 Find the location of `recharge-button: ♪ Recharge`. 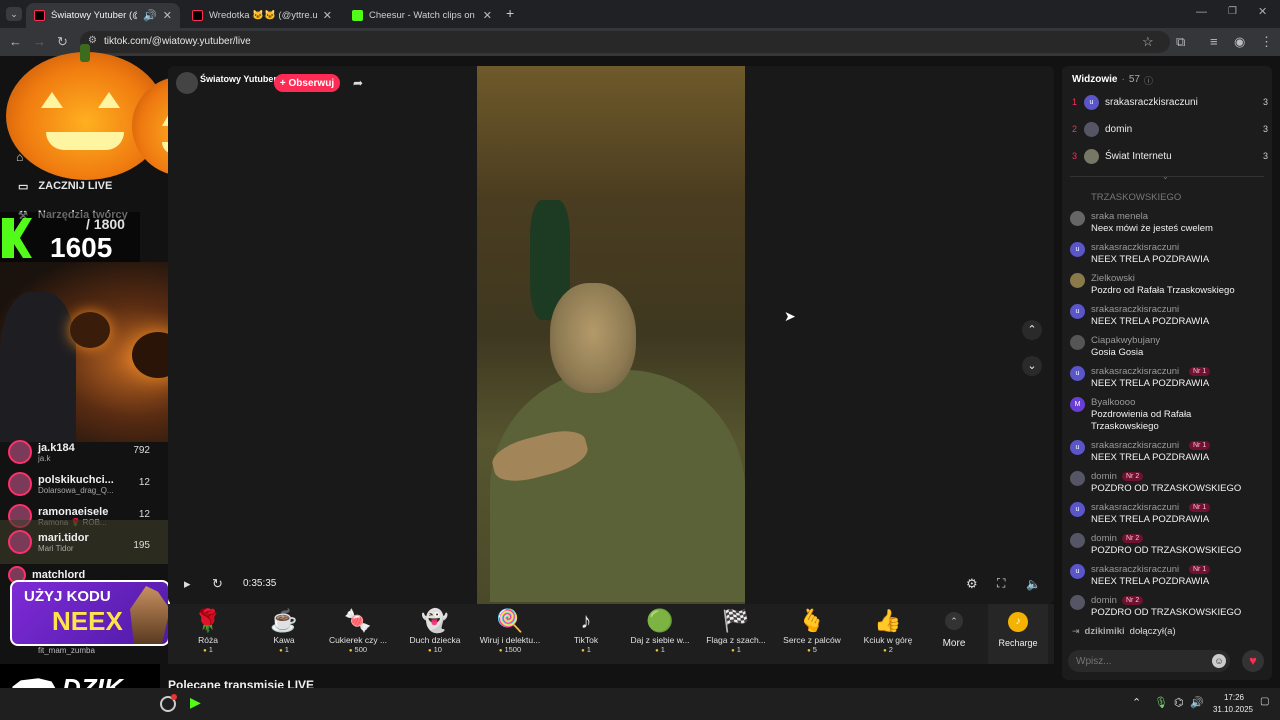

recharge-button: ♪ Recharge is located at coordinates (1018, 634).